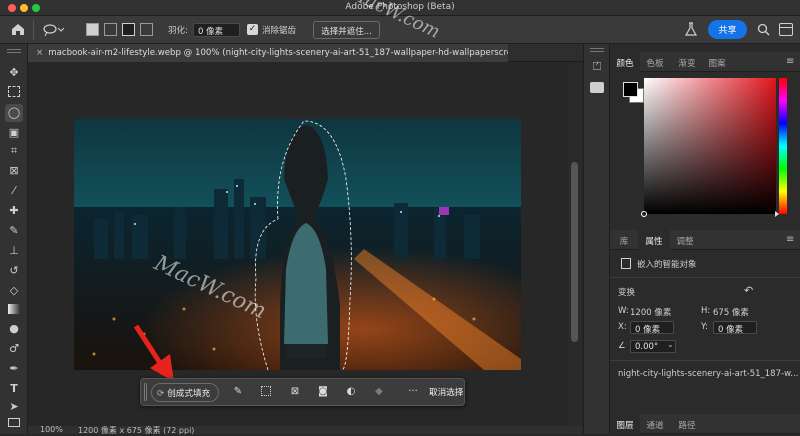 This screenshot has height=436, width=800. I want to click on modify-selection-icon, so click(266, 391).